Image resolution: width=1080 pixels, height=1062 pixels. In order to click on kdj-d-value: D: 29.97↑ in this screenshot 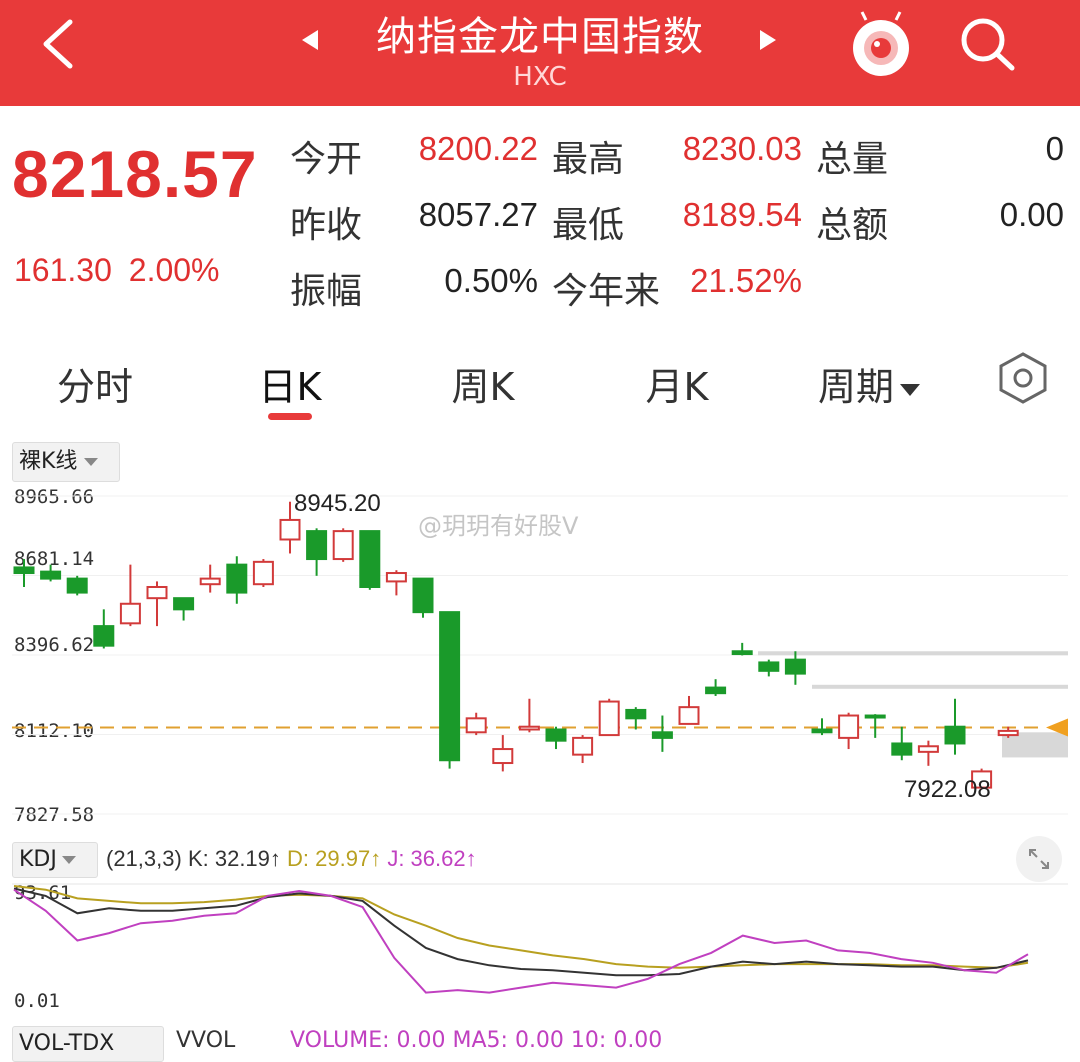, I will do `click(334, 858)`.